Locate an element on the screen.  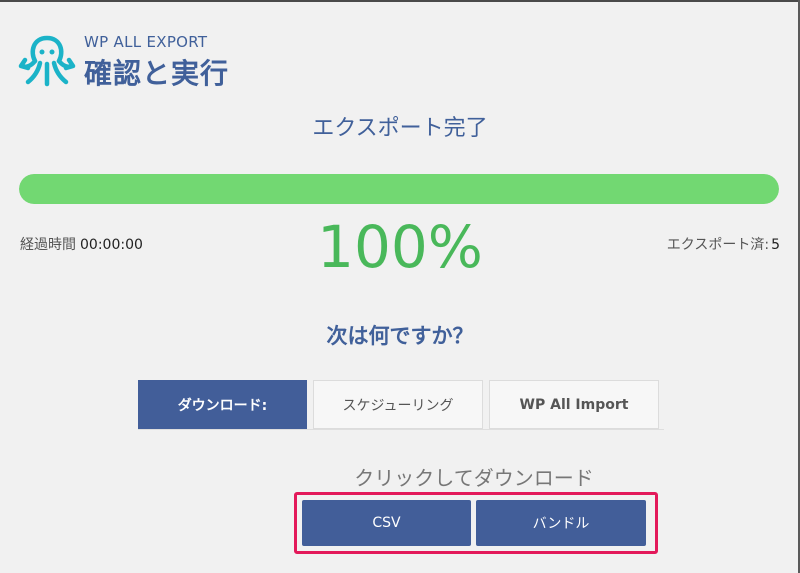
tab-wp-all-import: WP All Import is located at coordinates (574, 404).